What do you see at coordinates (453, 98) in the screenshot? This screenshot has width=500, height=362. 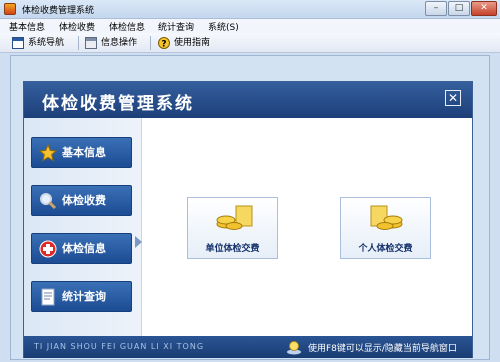 I see `panel-close-button: ✕` at bounding box center [453, 98].